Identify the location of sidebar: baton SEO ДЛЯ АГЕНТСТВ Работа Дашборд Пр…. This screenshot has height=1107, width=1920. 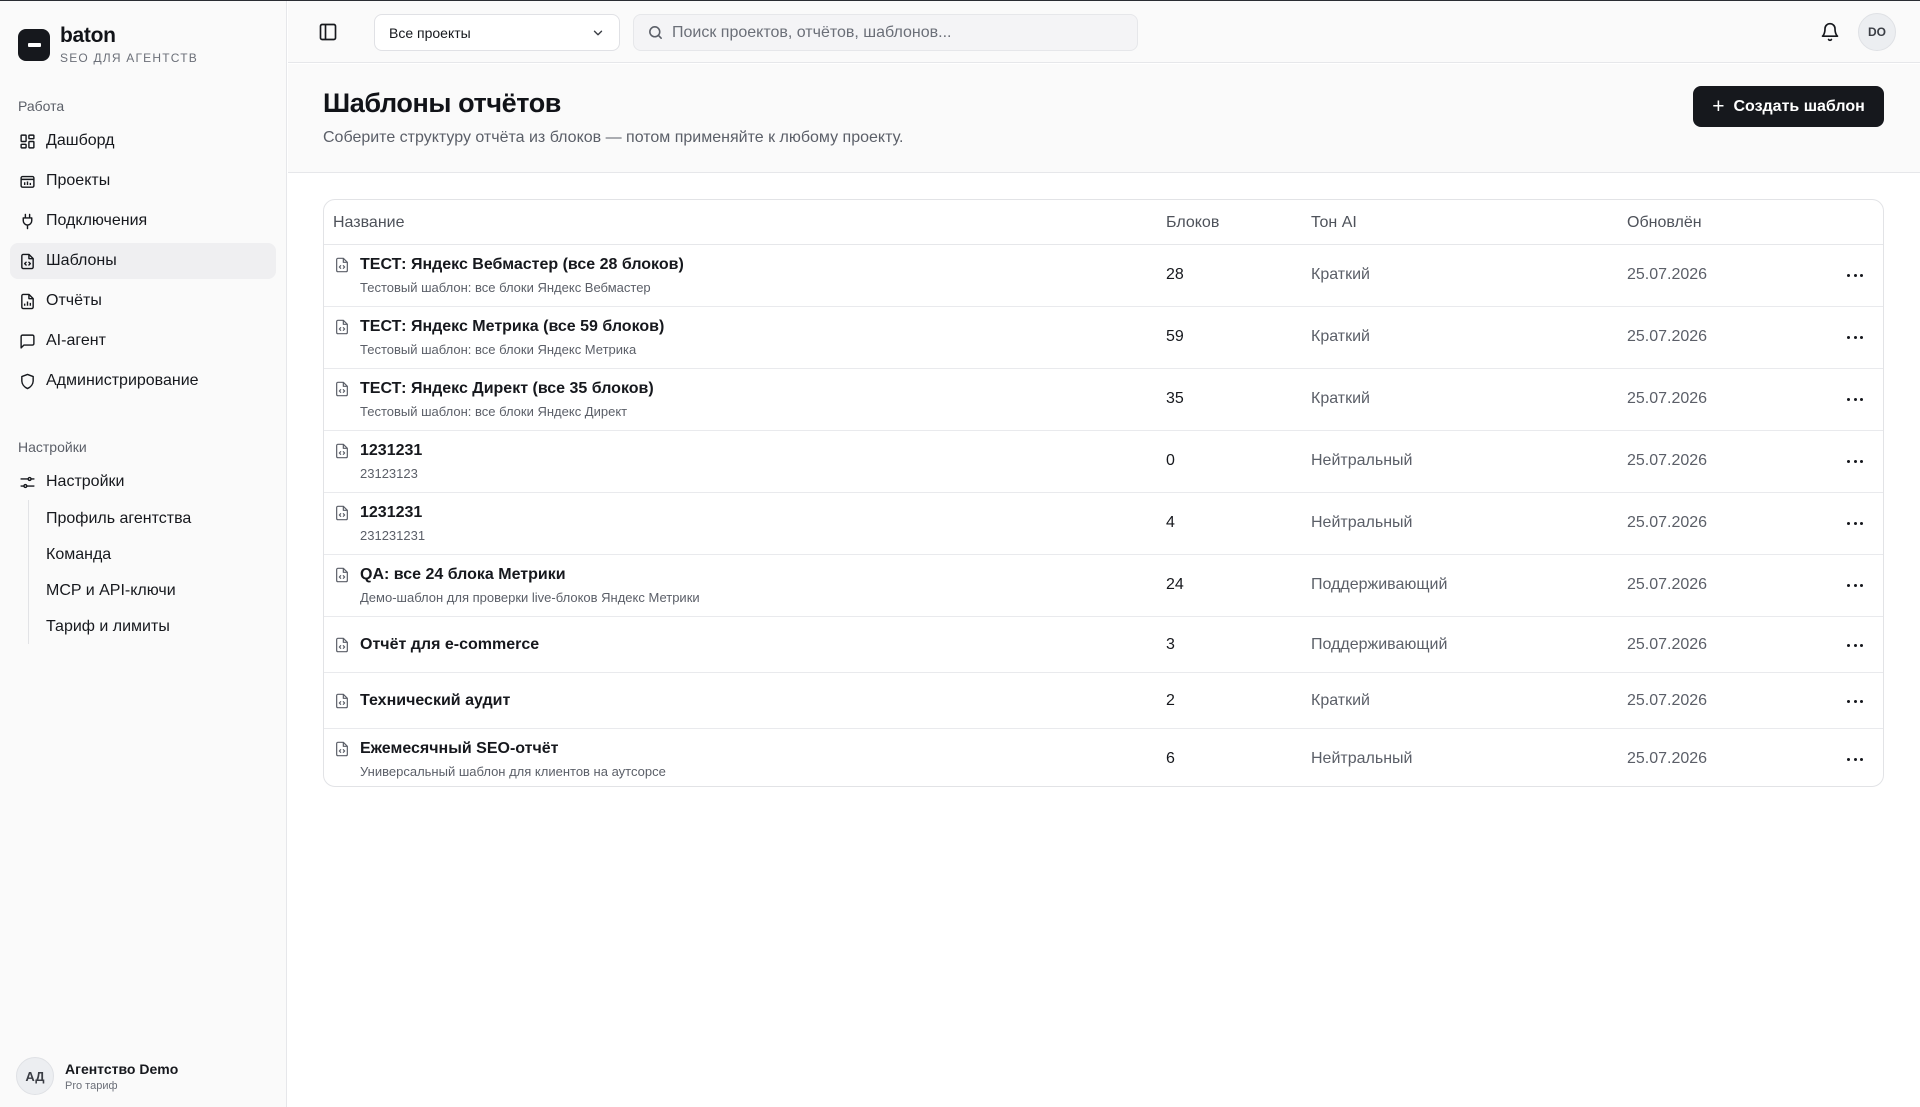
(143, 554).